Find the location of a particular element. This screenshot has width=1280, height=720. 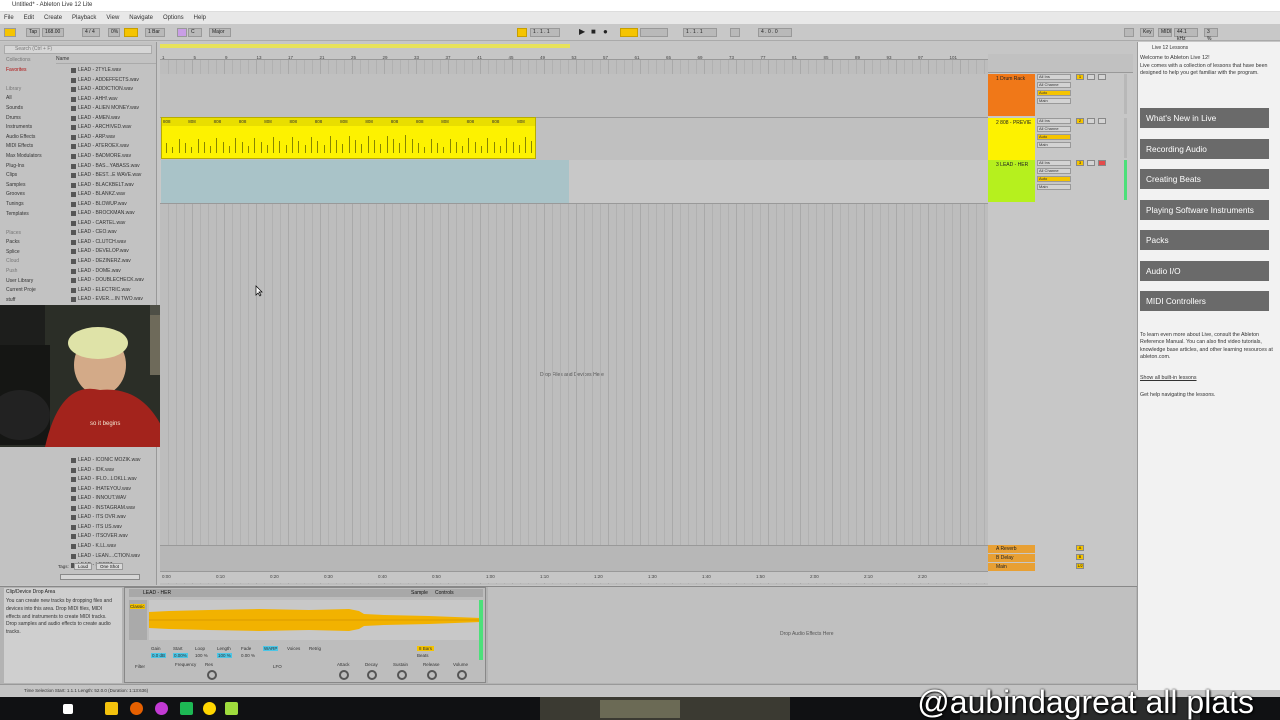

browser-file-item: LEAD - 2TYLE.wav is located at coordinates (95, 70).